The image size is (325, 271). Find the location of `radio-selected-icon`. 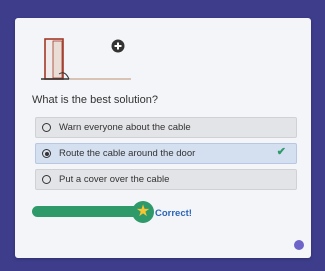

radio-selected-icon is located at coordinates (46, 153).